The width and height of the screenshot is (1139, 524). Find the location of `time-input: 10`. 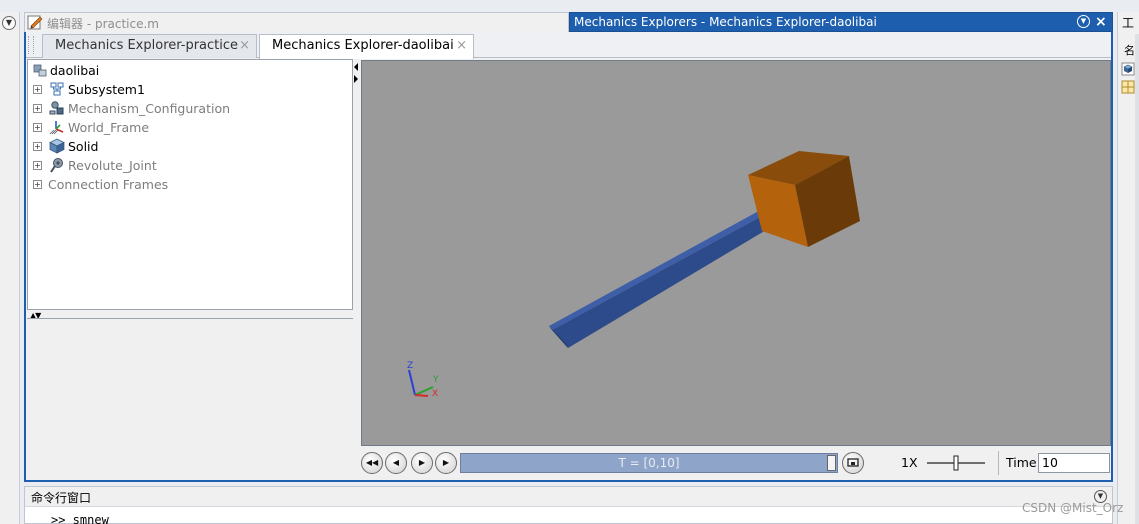

time-input: 10 is located at coordinates (1074, 463).